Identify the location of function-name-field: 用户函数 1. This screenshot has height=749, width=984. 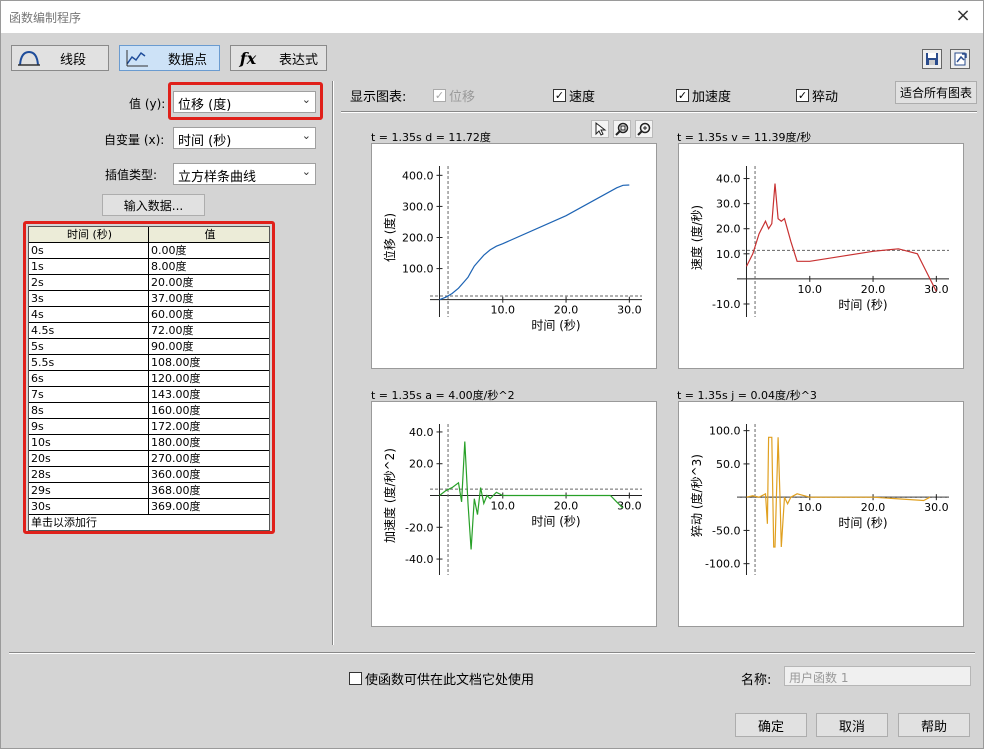
(877, 676).